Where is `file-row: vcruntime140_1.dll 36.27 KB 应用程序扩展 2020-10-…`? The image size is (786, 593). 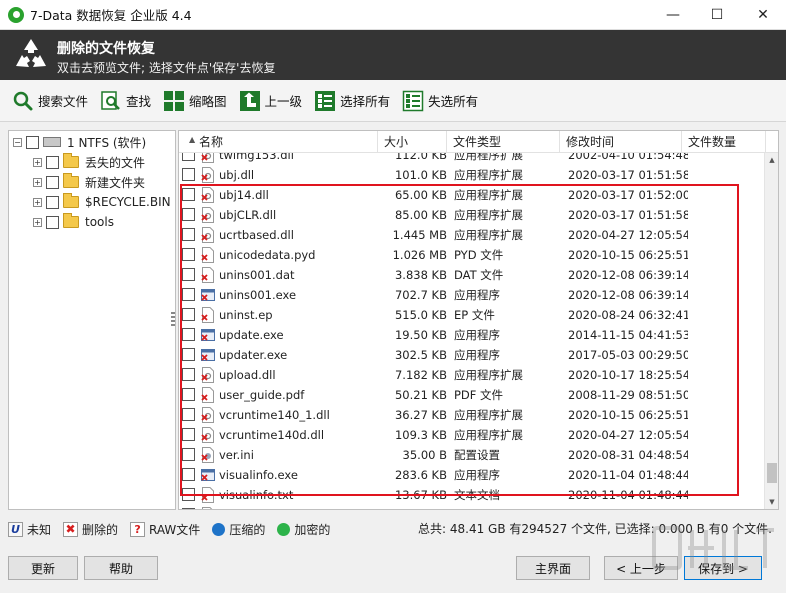 file-row: vcruntime140_1.dll 36.27 KB 应用程序扩展 2020-10-… is located at coordinates (472, 415).